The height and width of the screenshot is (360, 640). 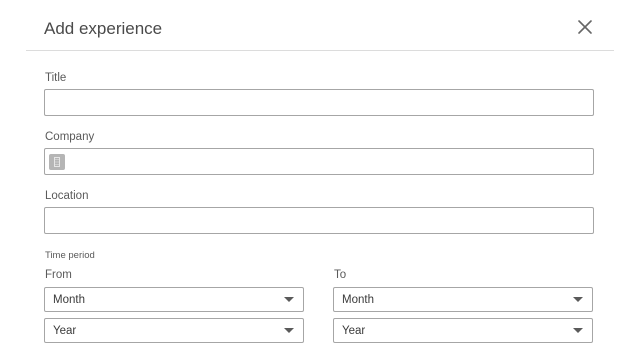 What do you see at coordinates (174, 299) in the screenshot?
I see `from-month-select: Month` at bounding box center [174, 299].